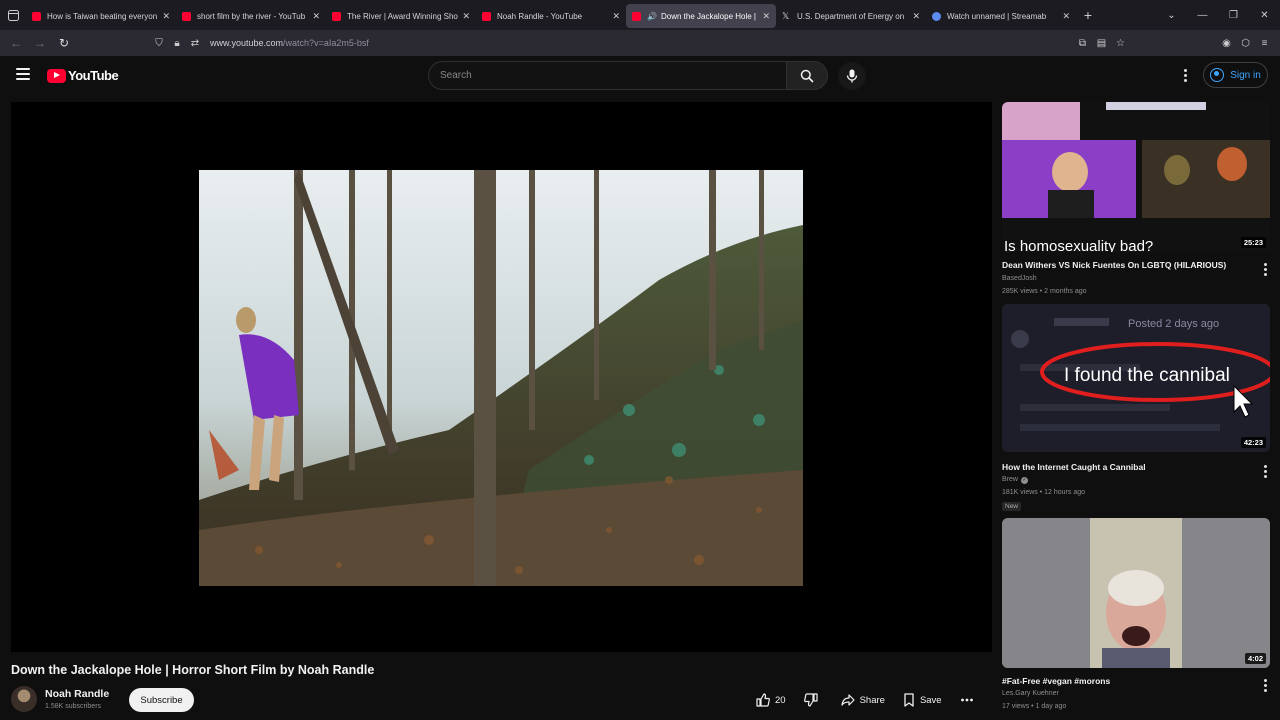  I want to click on streamable-favicon-icon, so click(936, 16).